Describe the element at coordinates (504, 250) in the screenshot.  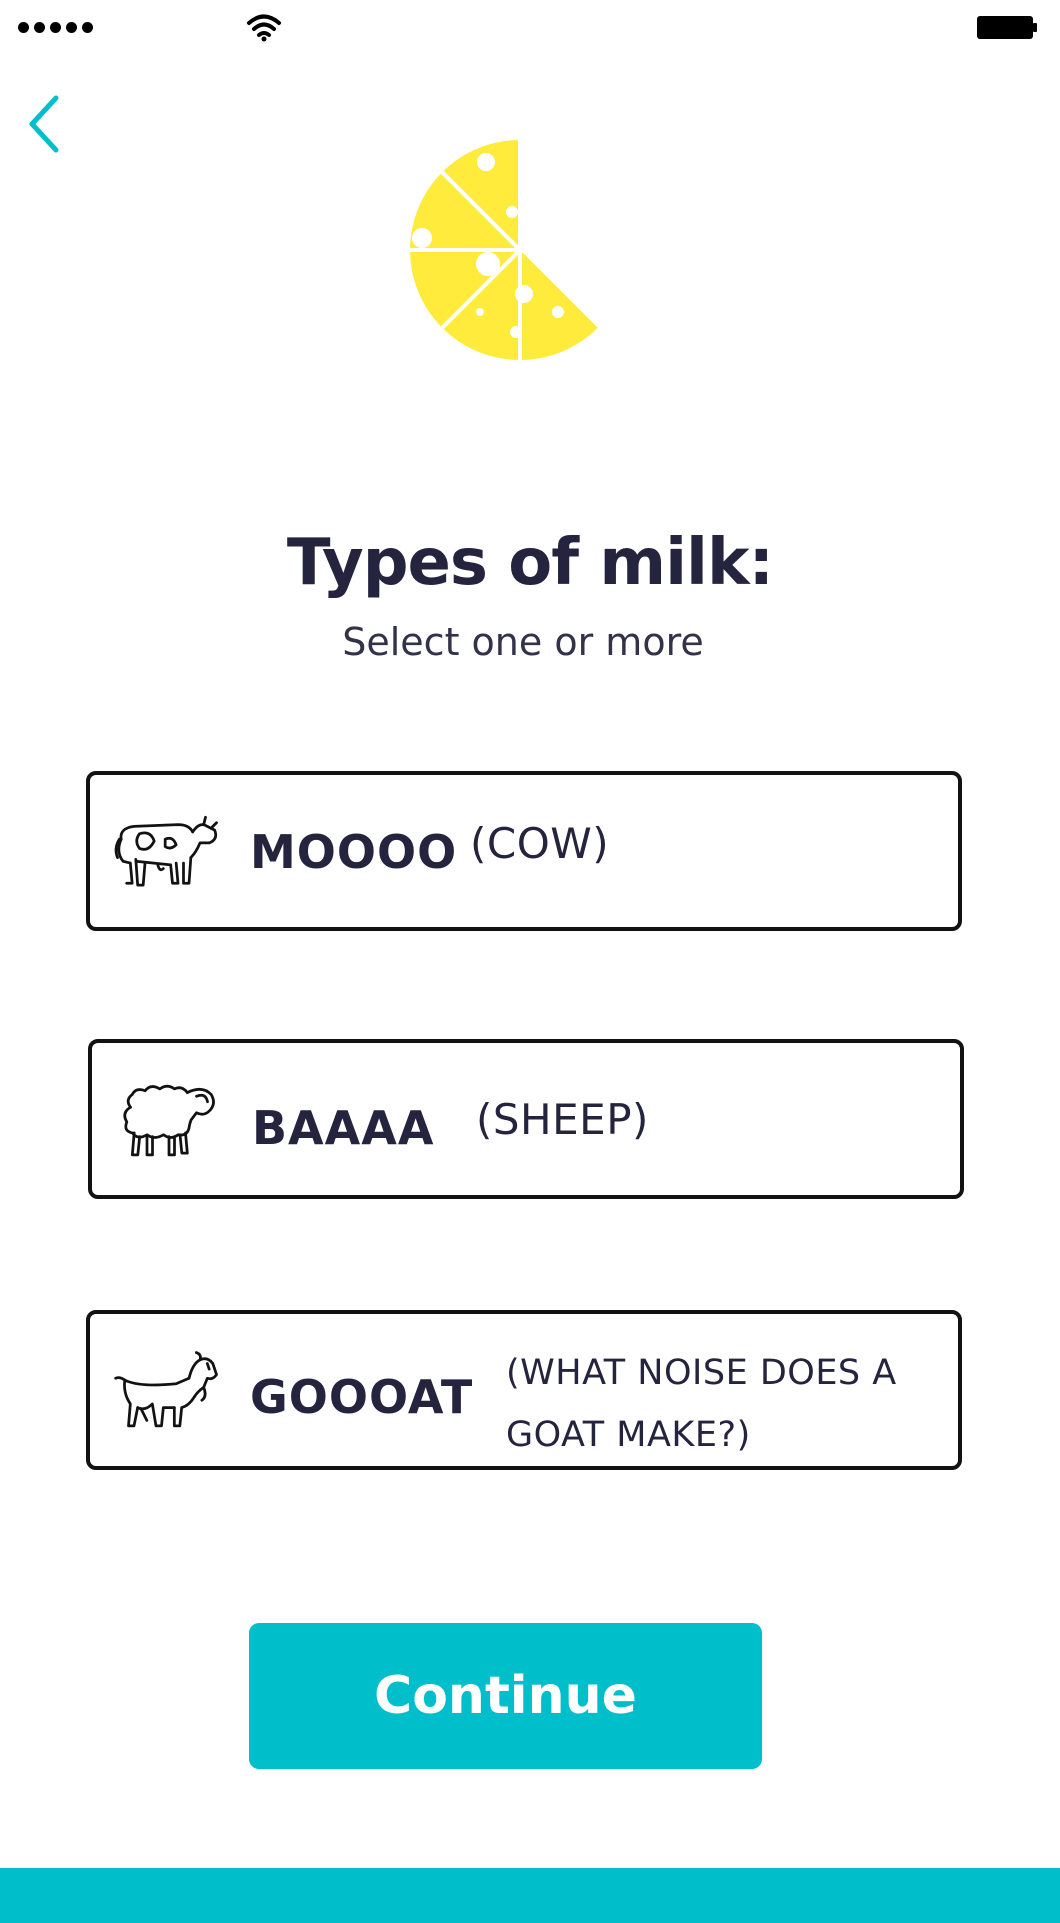
I see `cheese-wedge-icon` at that location.